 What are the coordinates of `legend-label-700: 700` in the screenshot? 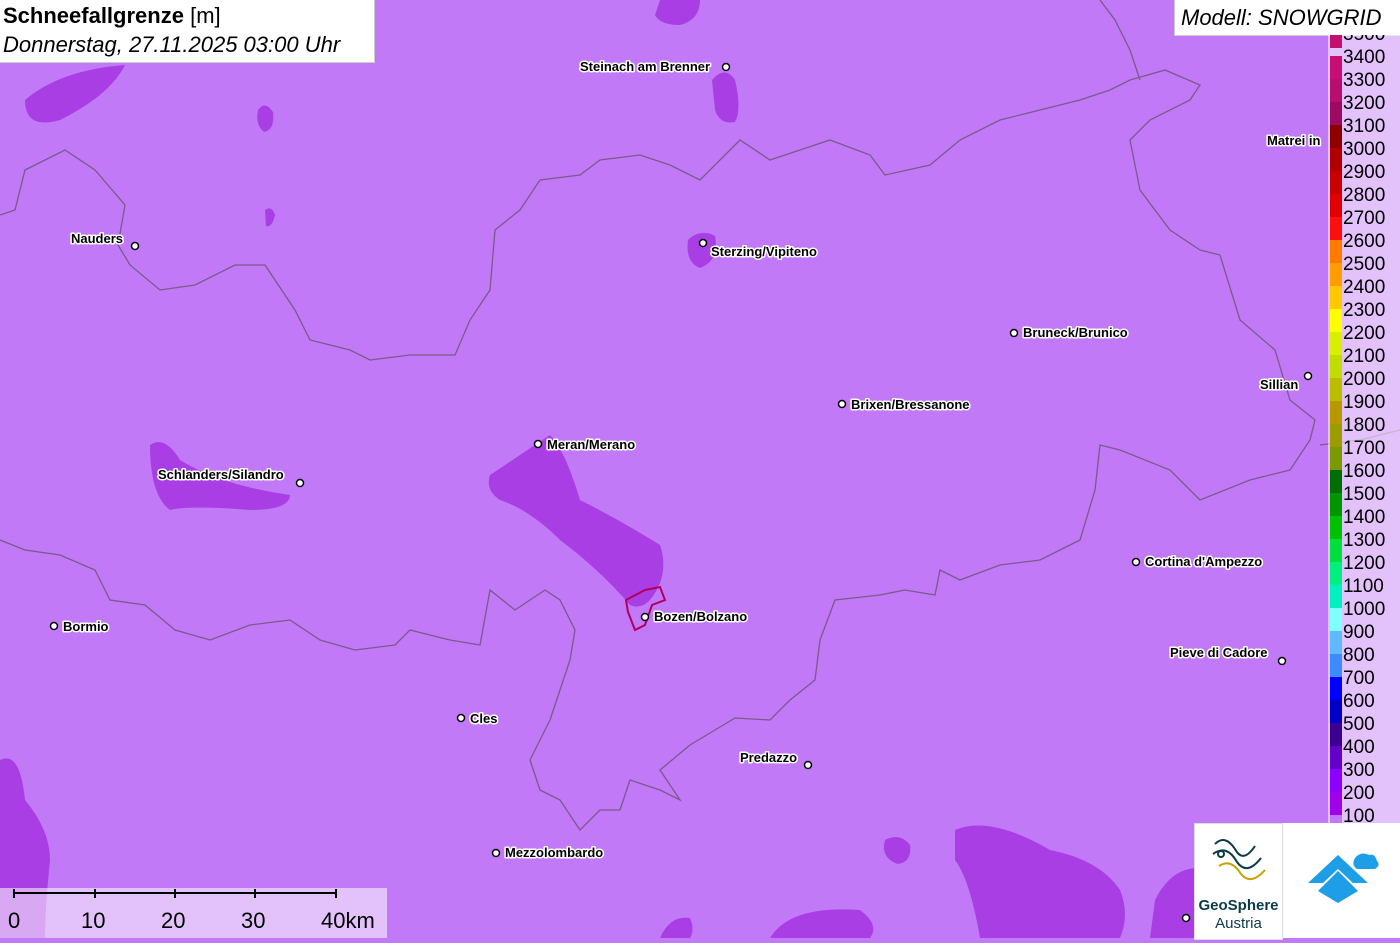 It's located at (1359, 678).